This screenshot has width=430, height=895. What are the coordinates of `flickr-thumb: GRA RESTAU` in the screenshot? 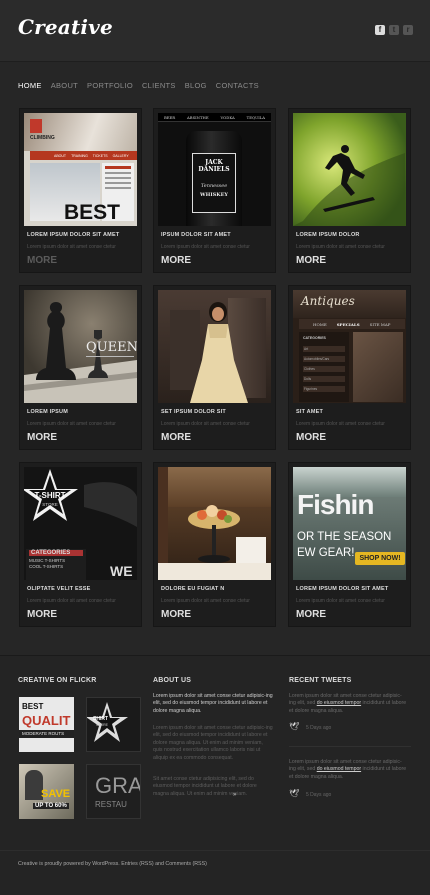 It's located at (113, 791).